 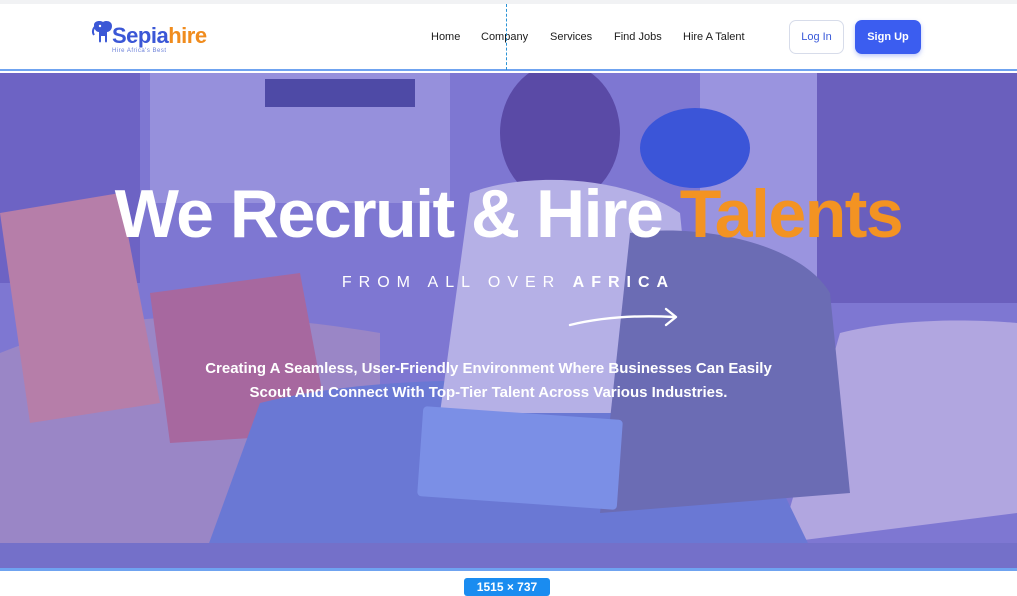 What do you see at coordinates (140, 35) in the screenshot?
I see `brand-name-part1: Sepia` at bounding box center [140, 35].